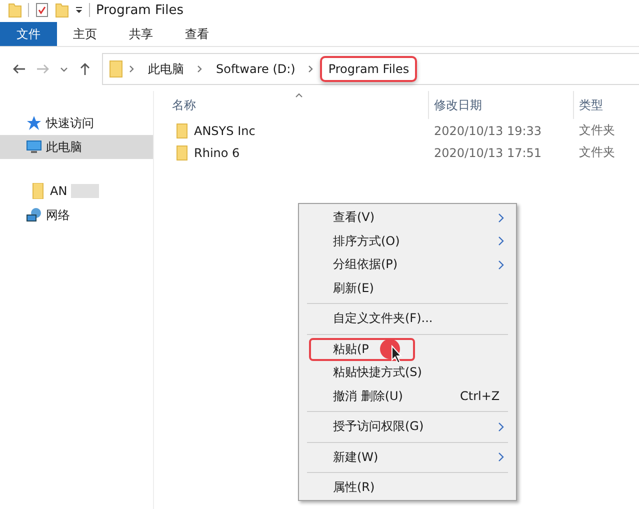 The width and height of the screenshot is (639, 509). Describe the element at coordinates (42, 10) in the screenshot. I see `properties-icon` at that location.